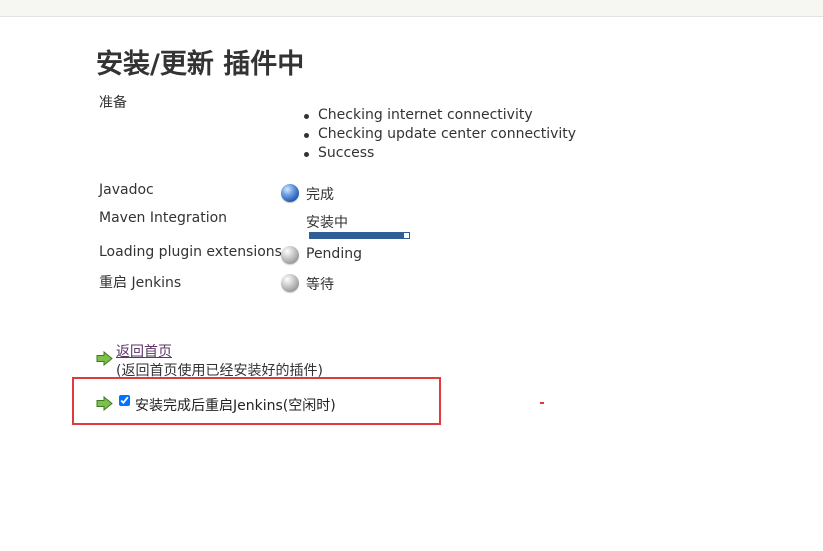 Image resolution: width=823 pixels, height=551 pixels. I want to click on job-status-maven-integration: 安装中, so click(327, 223).